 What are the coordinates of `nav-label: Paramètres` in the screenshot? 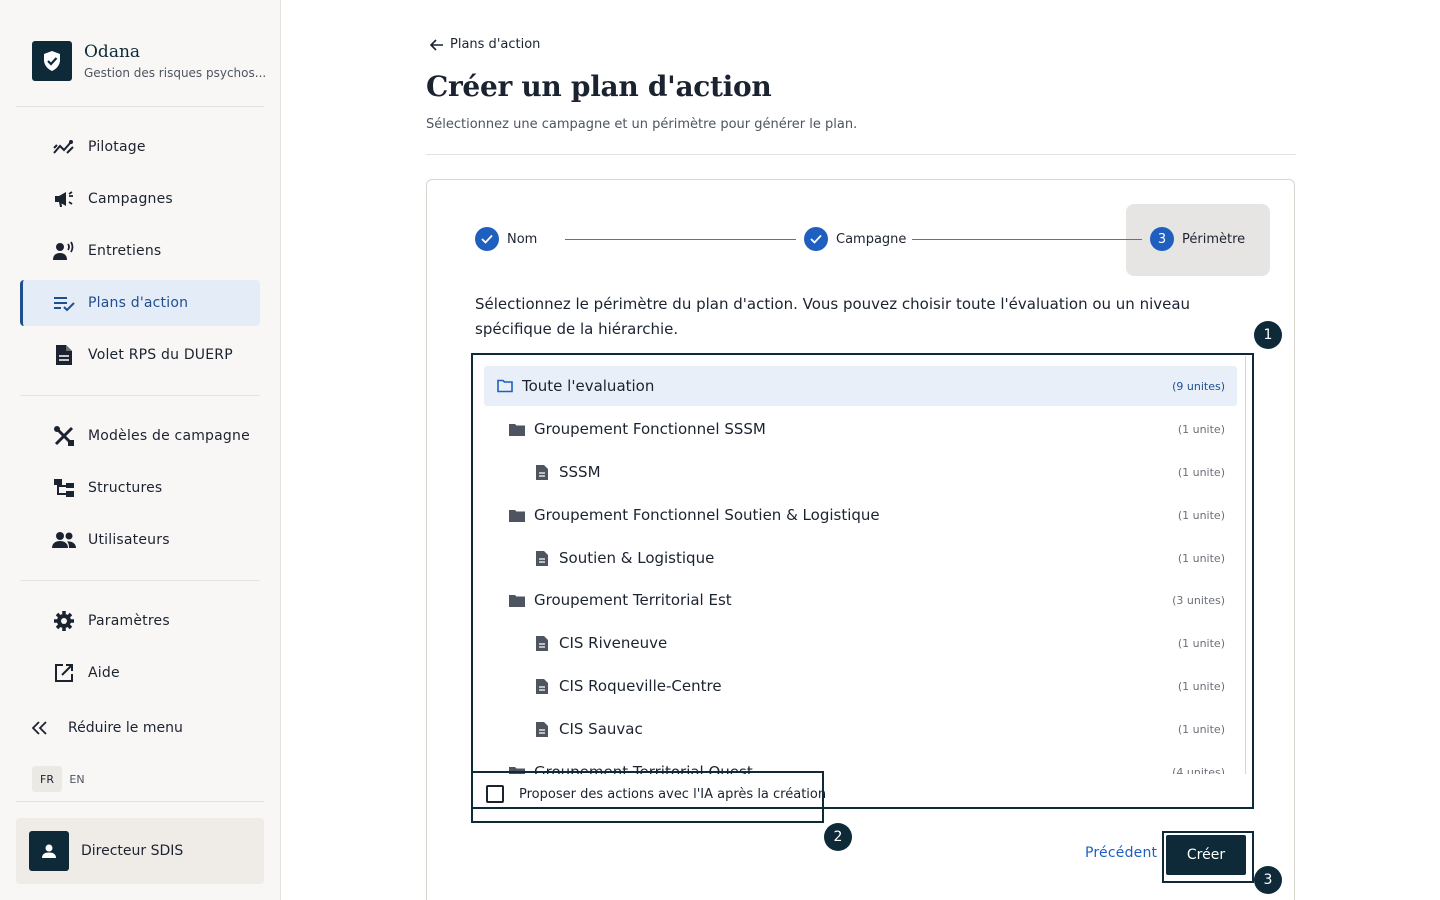 It's located at (129, 621).